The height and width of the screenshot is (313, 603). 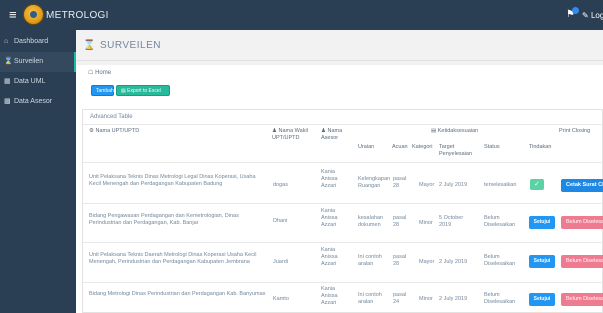 I want to click on sidebar-item-dashboard: ⌂ Dashboard, so click(x=38, y=42).